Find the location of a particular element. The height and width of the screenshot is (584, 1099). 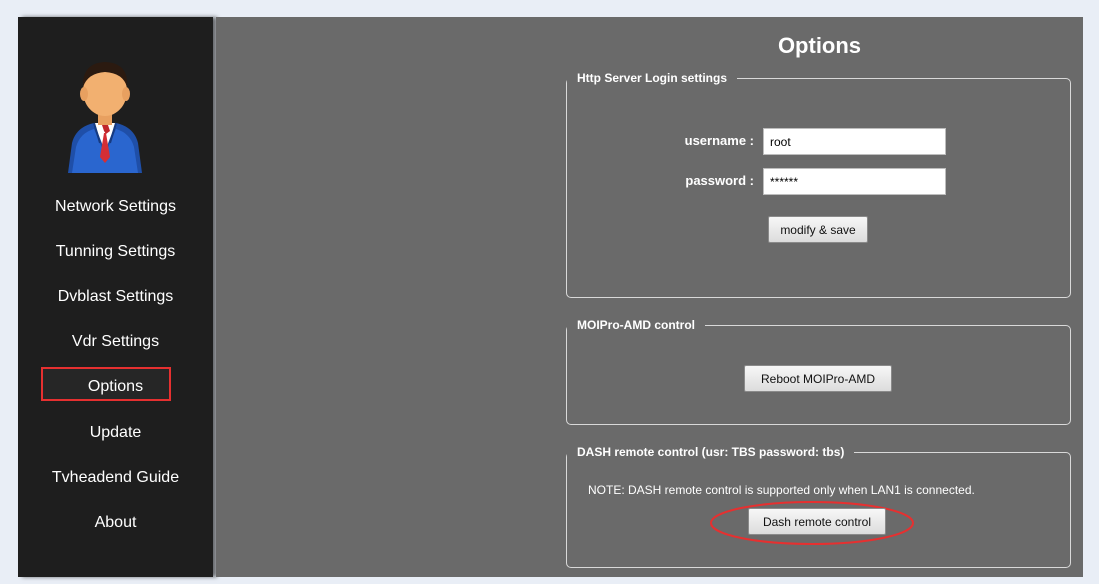

password-label: password : is located at coordinates (719, 180).